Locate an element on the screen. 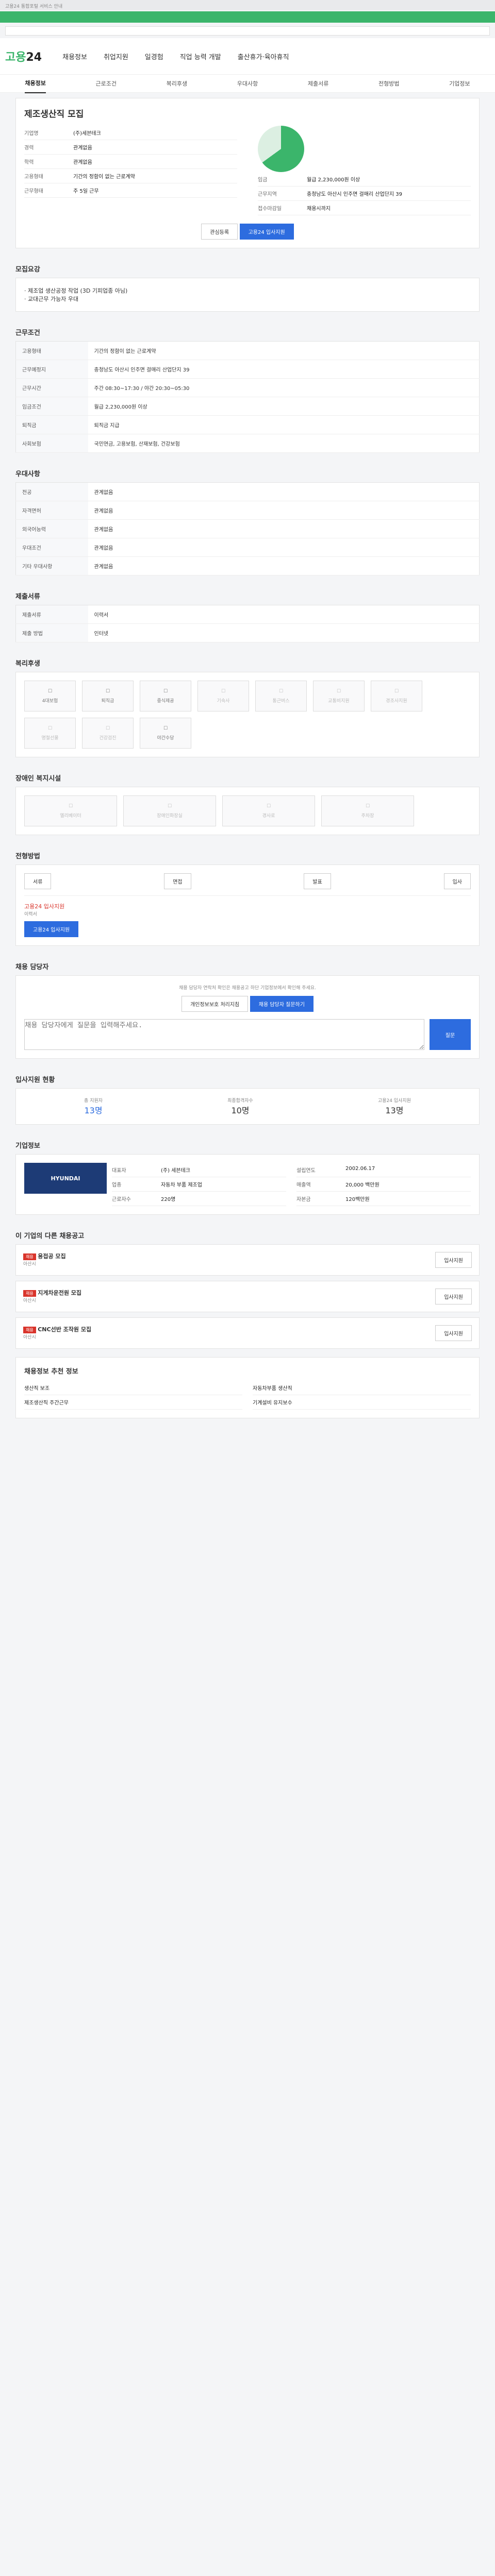 The height and width of the screenshot is (2576, 495). nav-item: 채용정보 is located at coordinates (74, 56).